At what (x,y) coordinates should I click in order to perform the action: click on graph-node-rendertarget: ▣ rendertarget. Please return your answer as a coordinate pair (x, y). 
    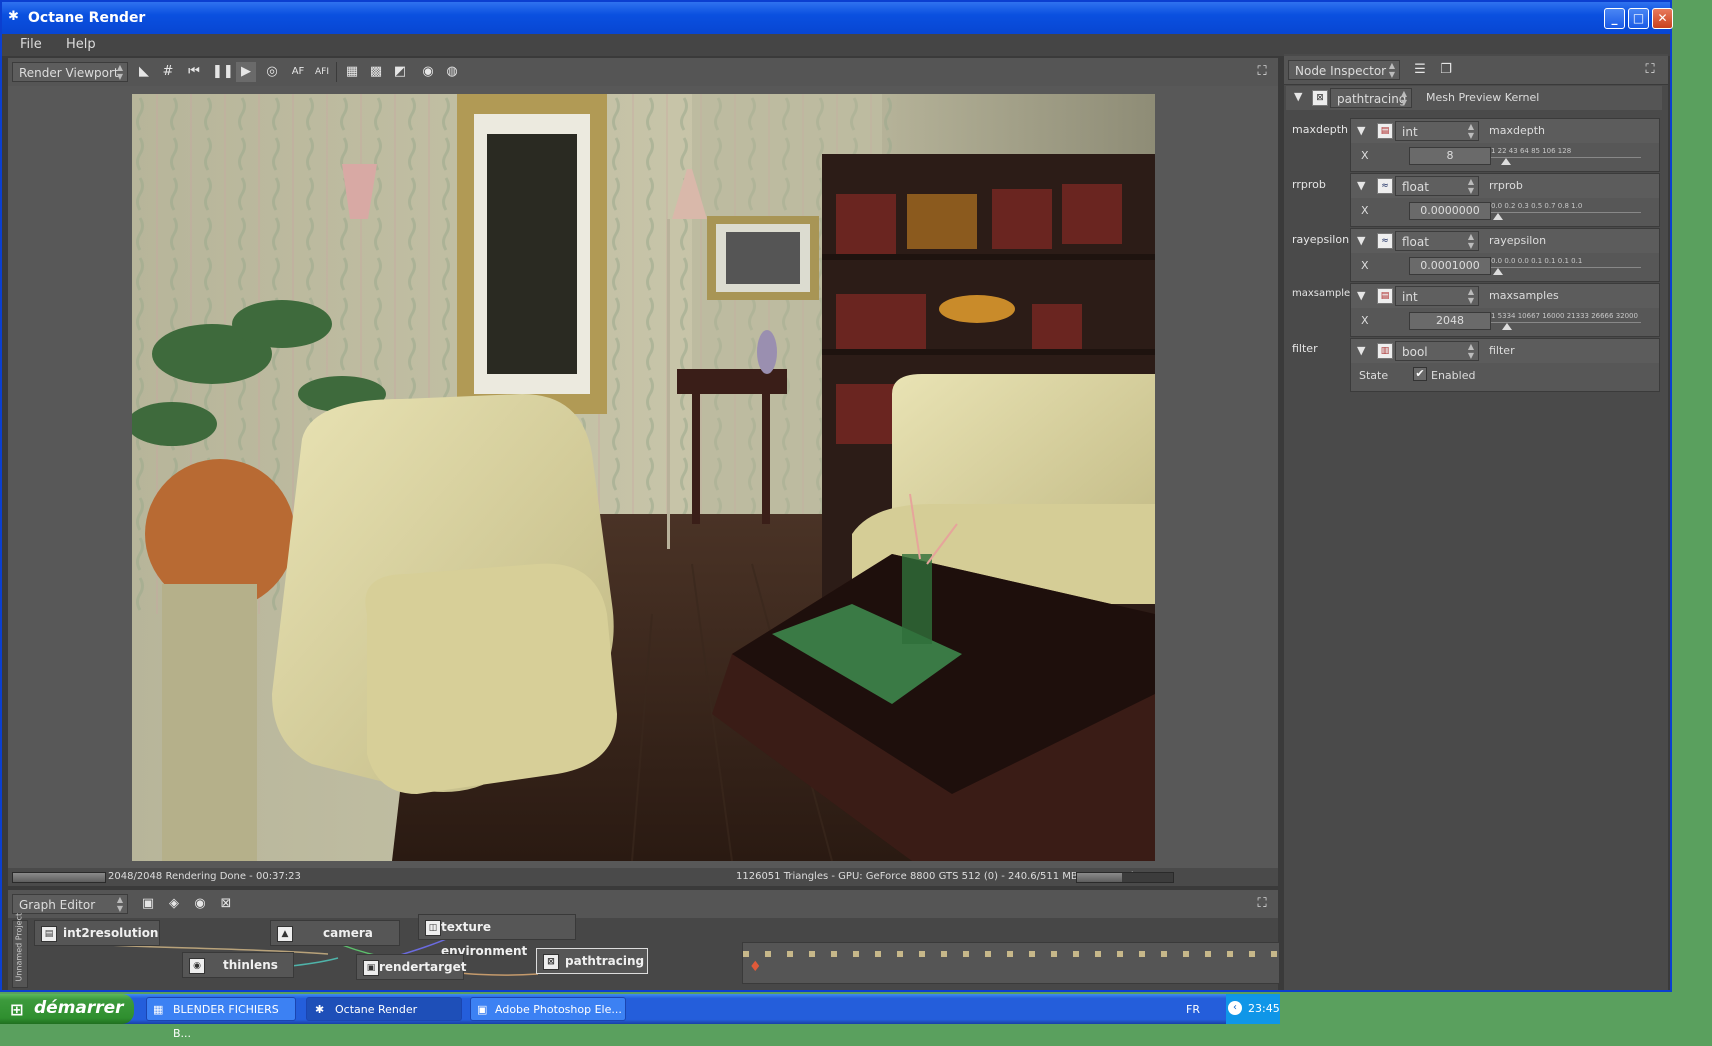
    Looking at the image, I should click on (411, 967).